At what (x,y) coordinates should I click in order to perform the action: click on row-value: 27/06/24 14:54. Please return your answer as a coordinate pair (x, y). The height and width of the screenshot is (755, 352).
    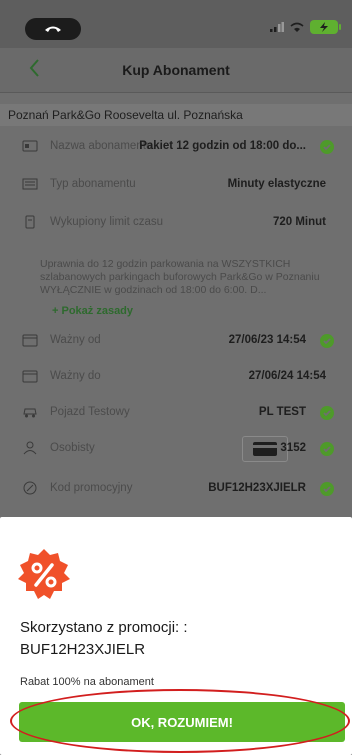
    Looking at the image, I should click on (287, 376).